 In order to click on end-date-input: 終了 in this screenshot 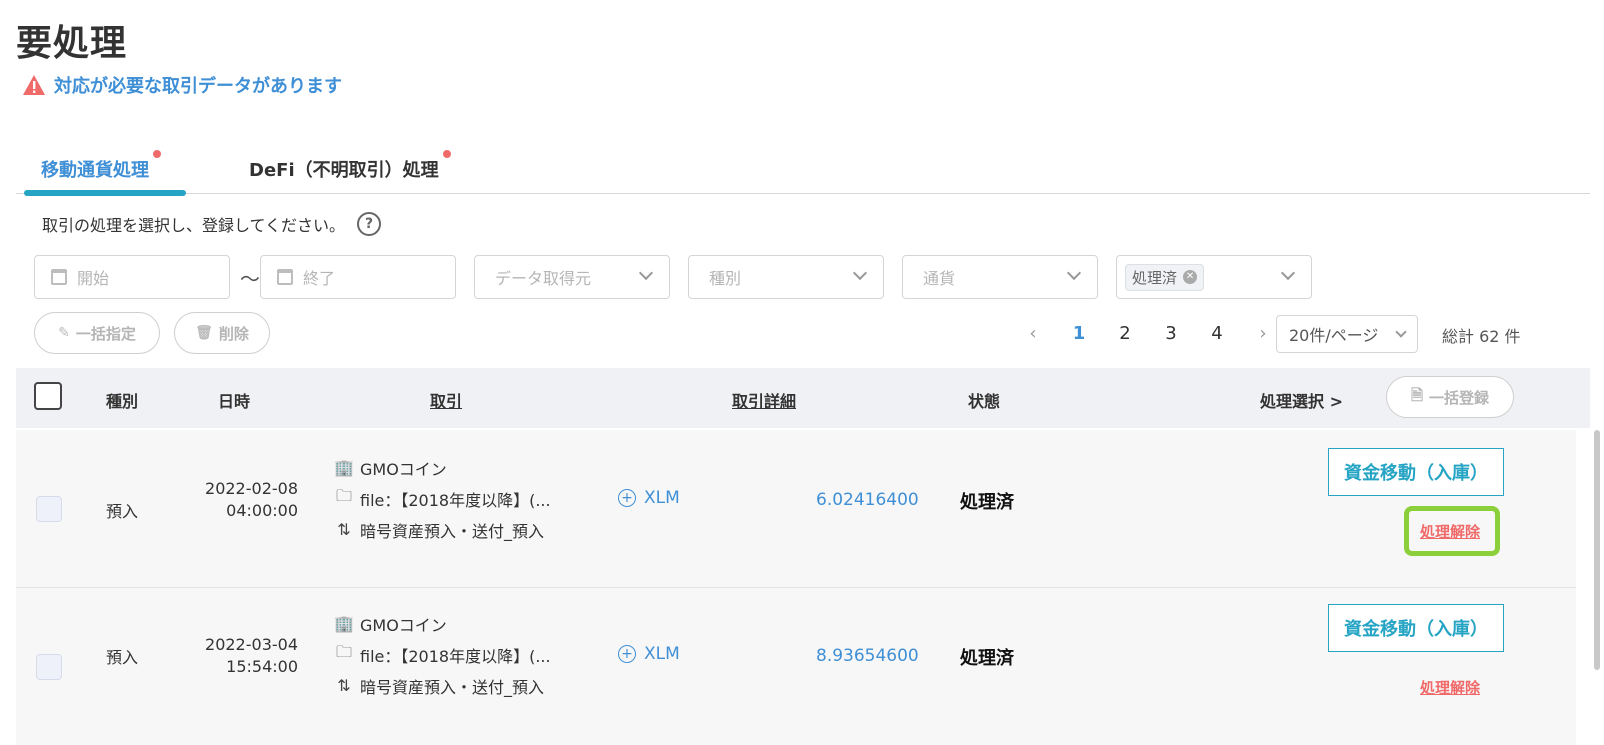, I will do `click(358, 277)`.